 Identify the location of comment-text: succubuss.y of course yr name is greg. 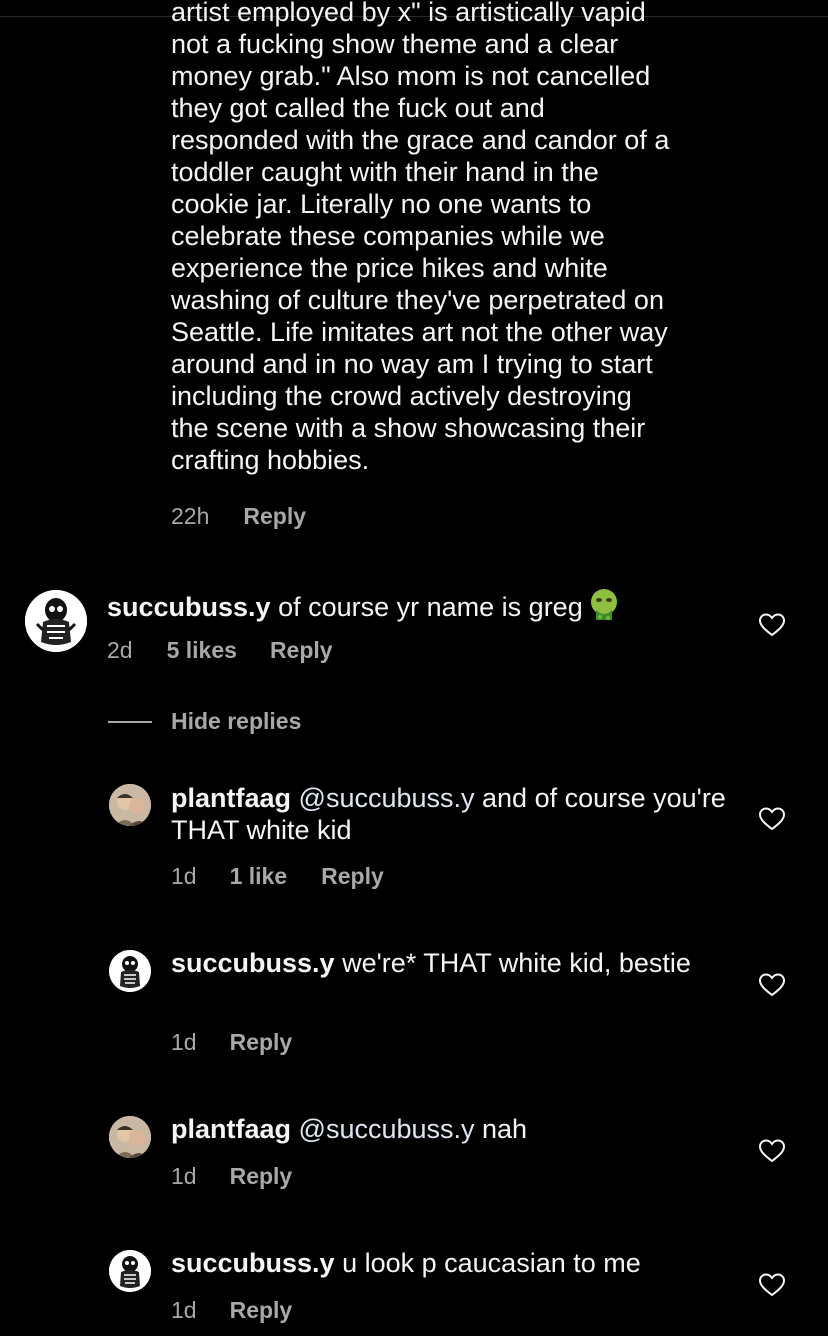
(417, 605).